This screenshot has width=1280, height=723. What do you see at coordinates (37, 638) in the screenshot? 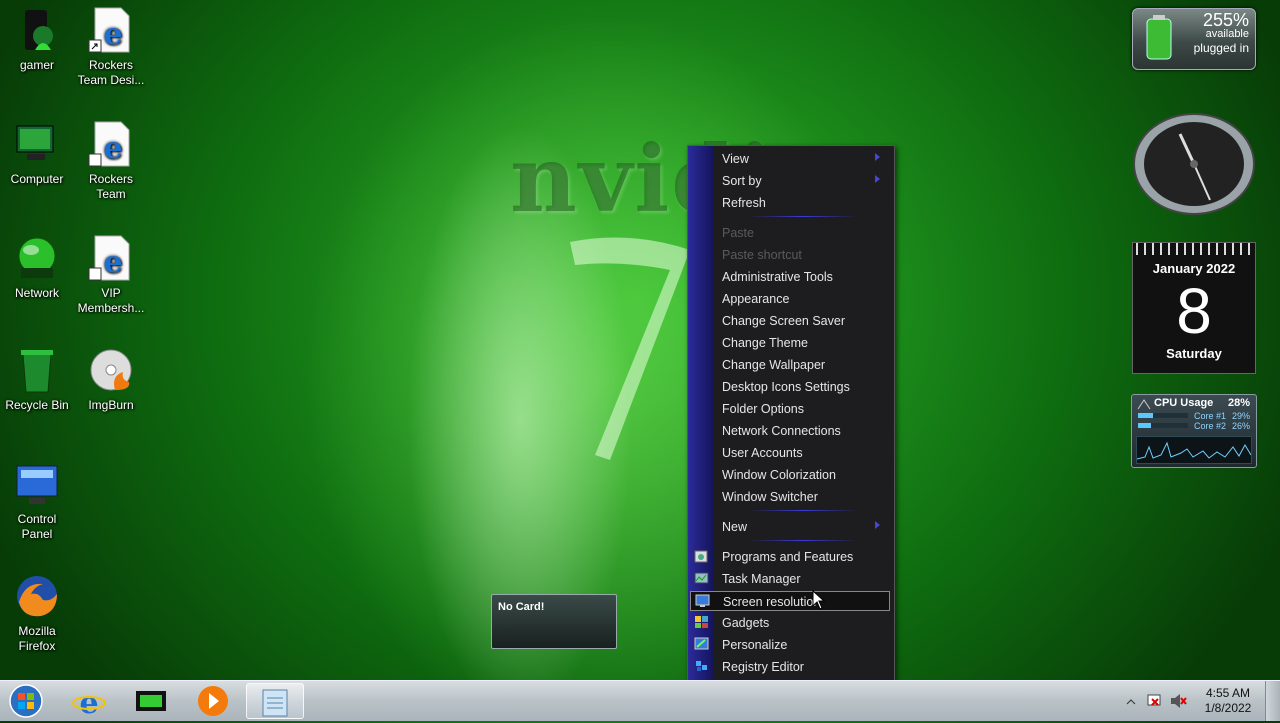
I see `desktop-icon-label: Mozilla Firefox` at bounding box center [37, 638].